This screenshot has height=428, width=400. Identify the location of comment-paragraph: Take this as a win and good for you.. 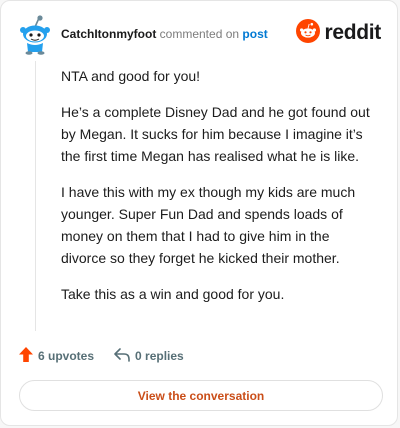
(173, 294).